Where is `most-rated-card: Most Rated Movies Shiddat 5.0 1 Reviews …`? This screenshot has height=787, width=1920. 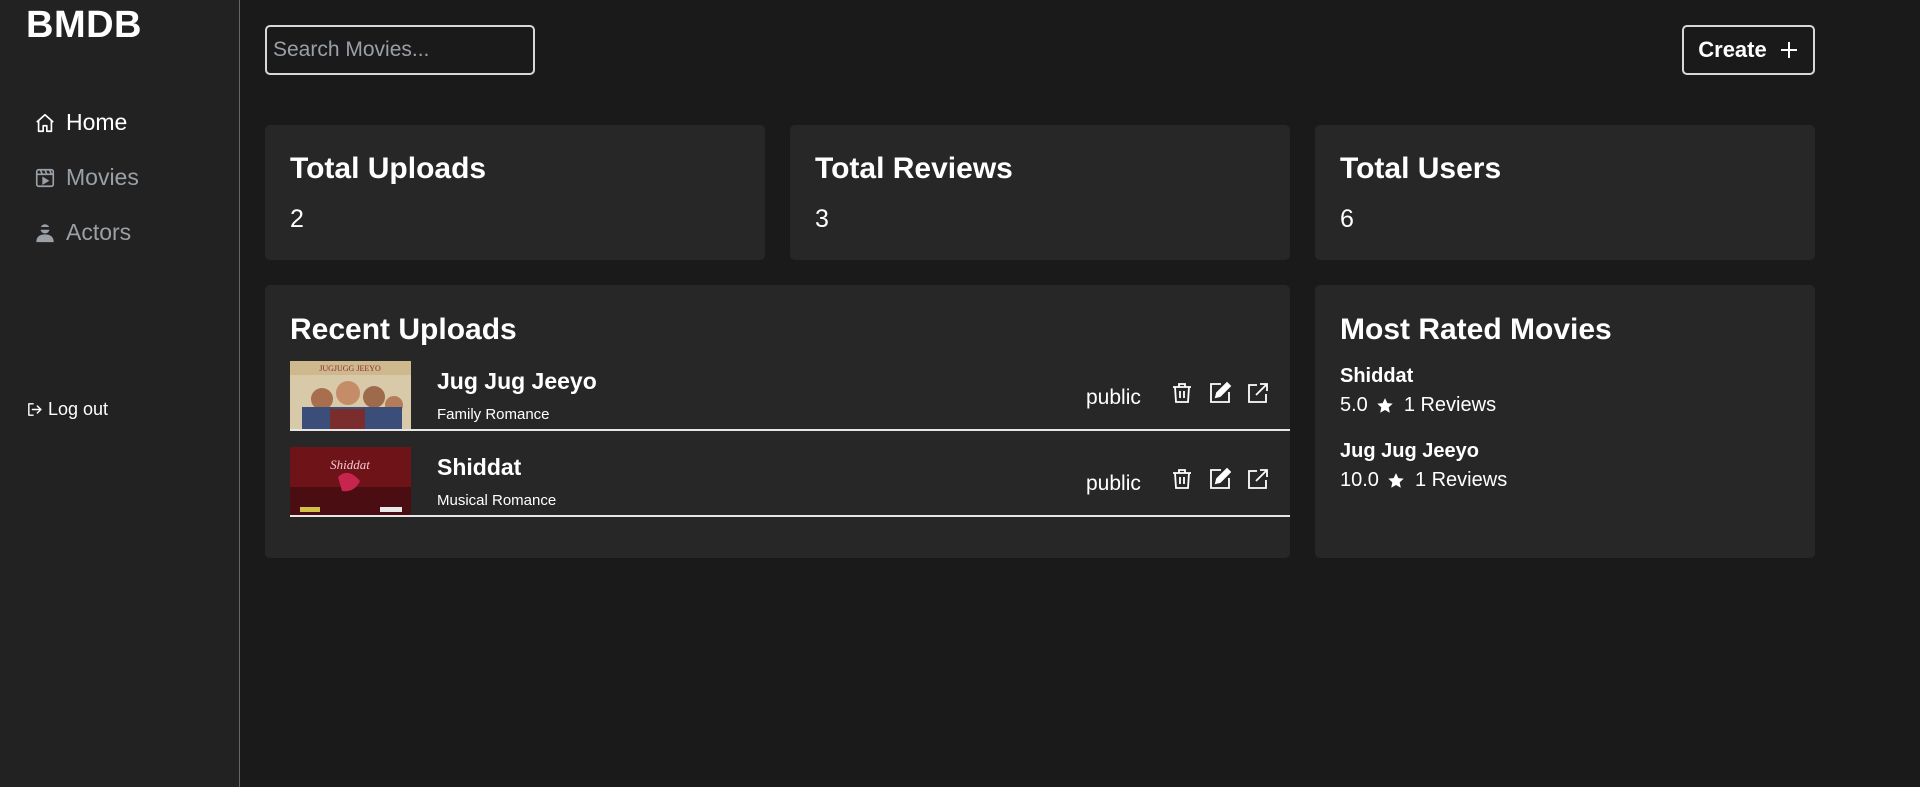 most-rated-card: Most Rated Movies Shiddat 5.0 1 Reviews … is located at coordinates (1565, 421).